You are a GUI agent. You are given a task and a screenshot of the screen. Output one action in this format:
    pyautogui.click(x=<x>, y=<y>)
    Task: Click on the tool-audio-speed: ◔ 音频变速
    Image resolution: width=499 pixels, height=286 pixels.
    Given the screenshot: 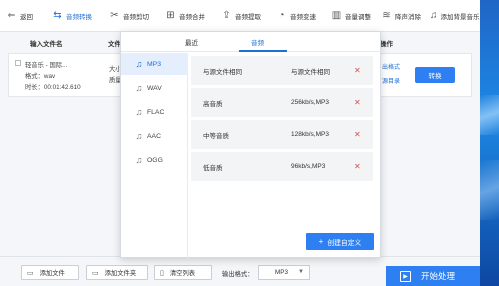 What is the action you would take?
    pyautogui.click(x=299, y=16)
    